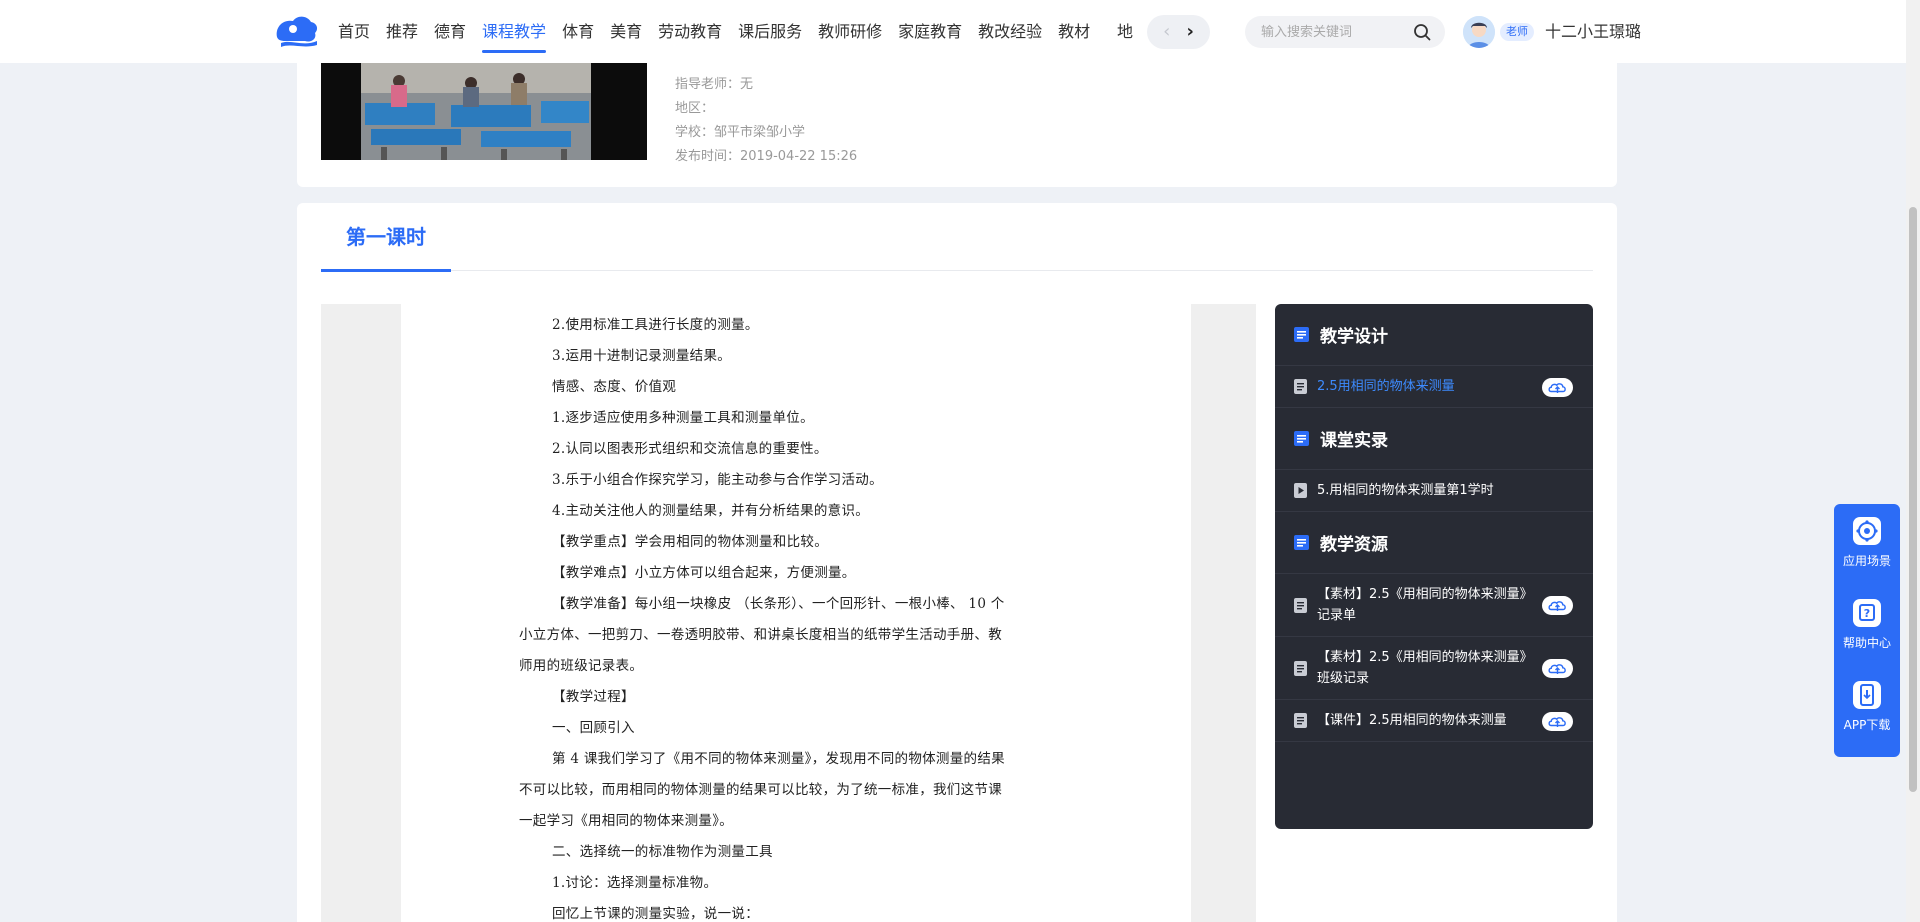 This screenshot has width=1920, height=922. Describe the element at coordinates (578, 31) in the screenshot. I see `nav-item-4: 体育` at that location.